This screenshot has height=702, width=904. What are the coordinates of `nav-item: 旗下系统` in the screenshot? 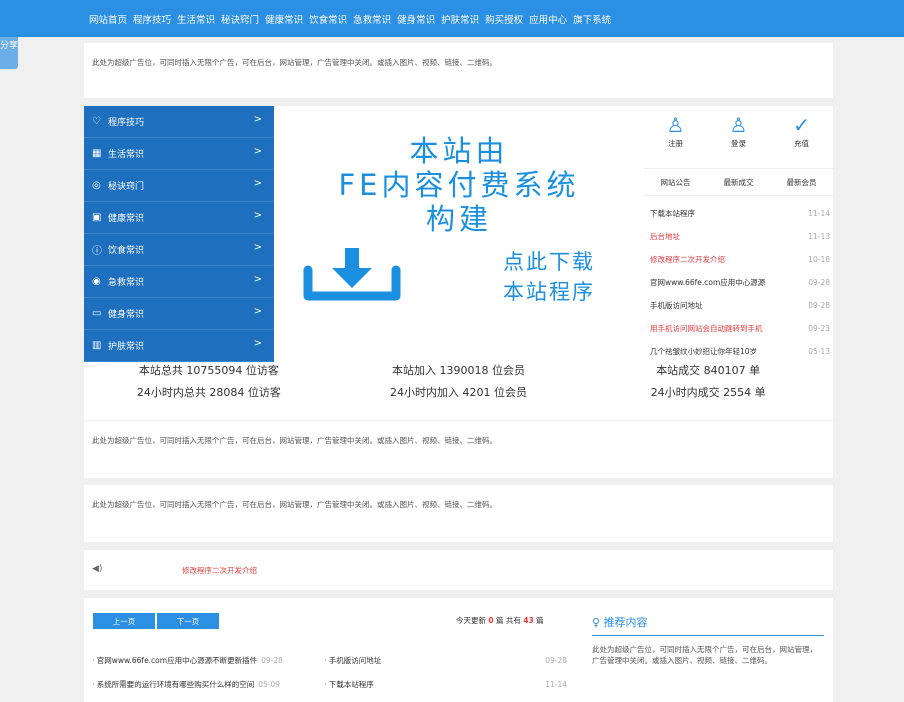 It's located at (592, 19).